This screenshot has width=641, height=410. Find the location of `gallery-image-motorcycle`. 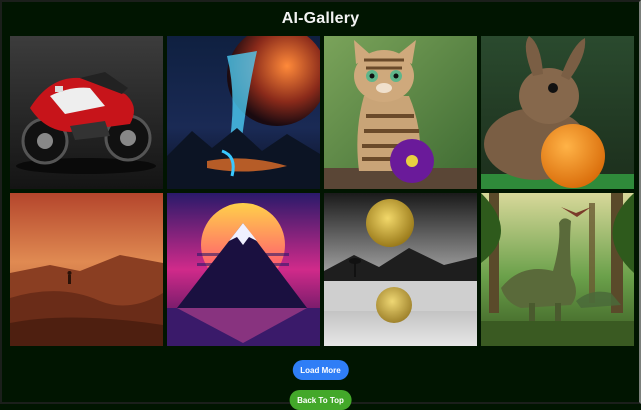

gallery-image-motorcycle is located at coordinates (86, 112).